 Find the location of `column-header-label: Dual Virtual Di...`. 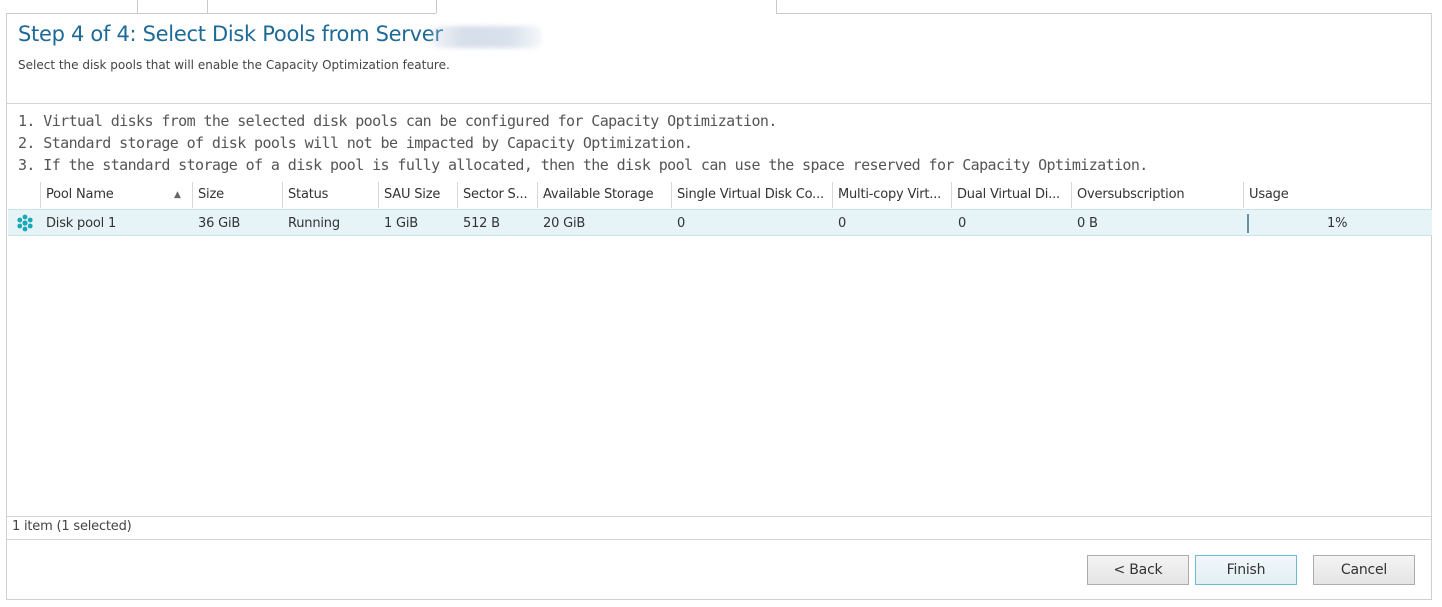

column-header-label: Dual Virtual Di... is located at coordinates (1008, 194).